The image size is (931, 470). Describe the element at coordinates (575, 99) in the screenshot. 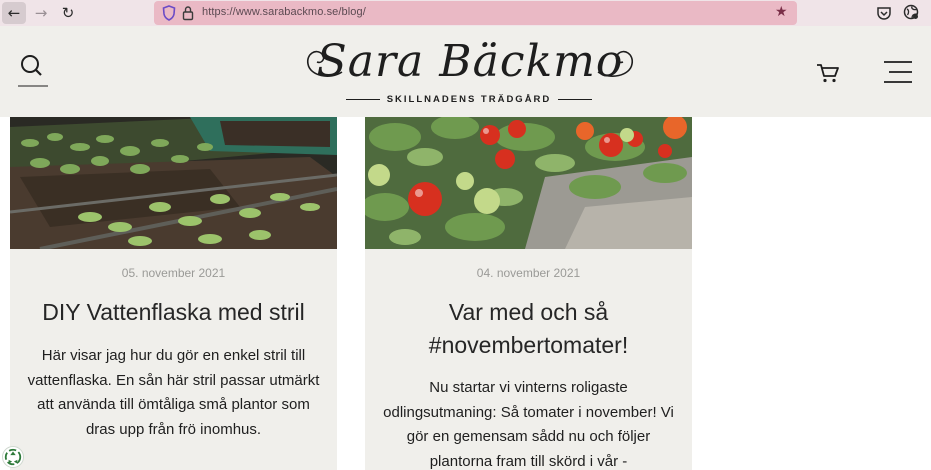

I see `tagline-rule-right` at that location.